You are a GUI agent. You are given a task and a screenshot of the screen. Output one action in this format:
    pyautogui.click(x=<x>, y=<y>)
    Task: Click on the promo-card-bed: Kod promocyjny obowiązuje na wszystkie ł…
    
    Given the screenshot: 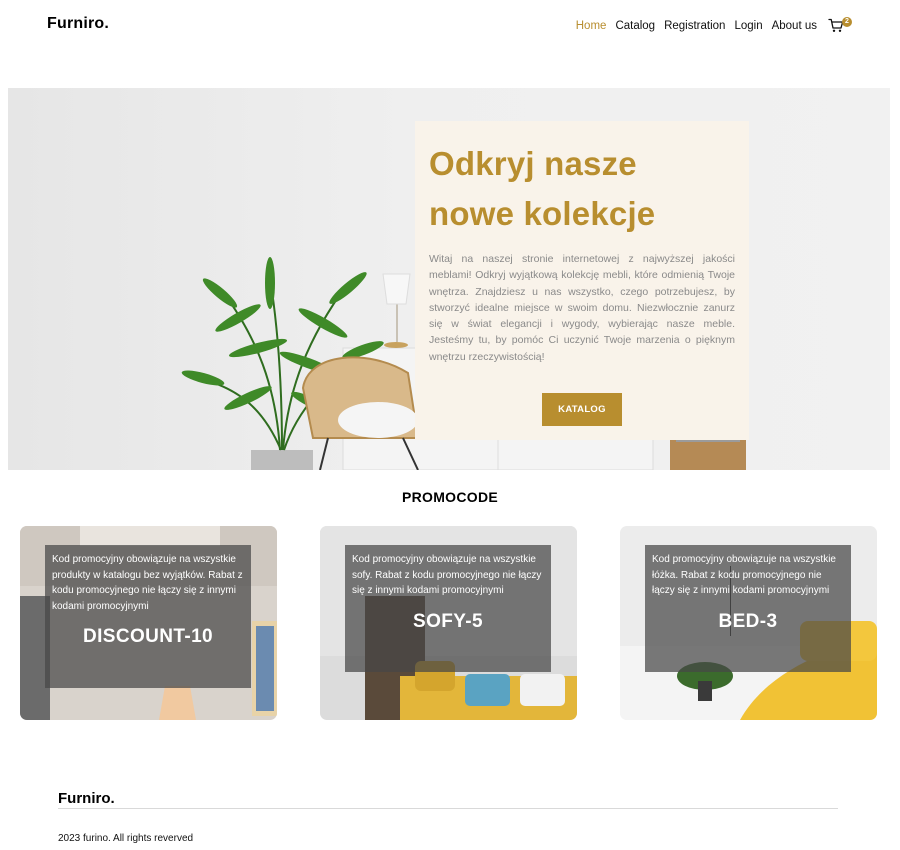 What is the action you would take?
    pyautogui.click(x=748, y=623)
    